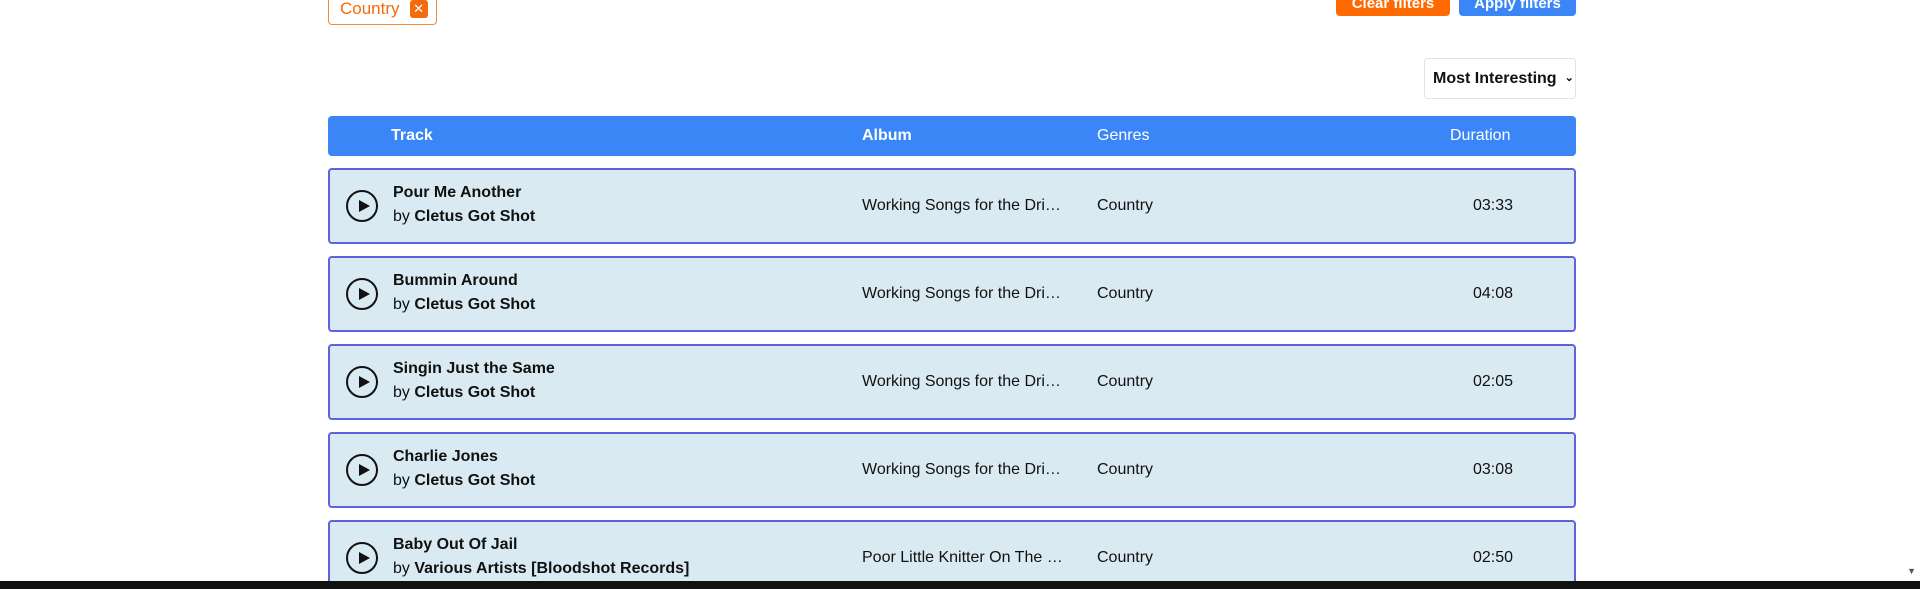  What do you see at coordinates (1517, 8) in the screenshot?
I see `apply-filters-button: Apply filters` at bounding box center [1517, 8].